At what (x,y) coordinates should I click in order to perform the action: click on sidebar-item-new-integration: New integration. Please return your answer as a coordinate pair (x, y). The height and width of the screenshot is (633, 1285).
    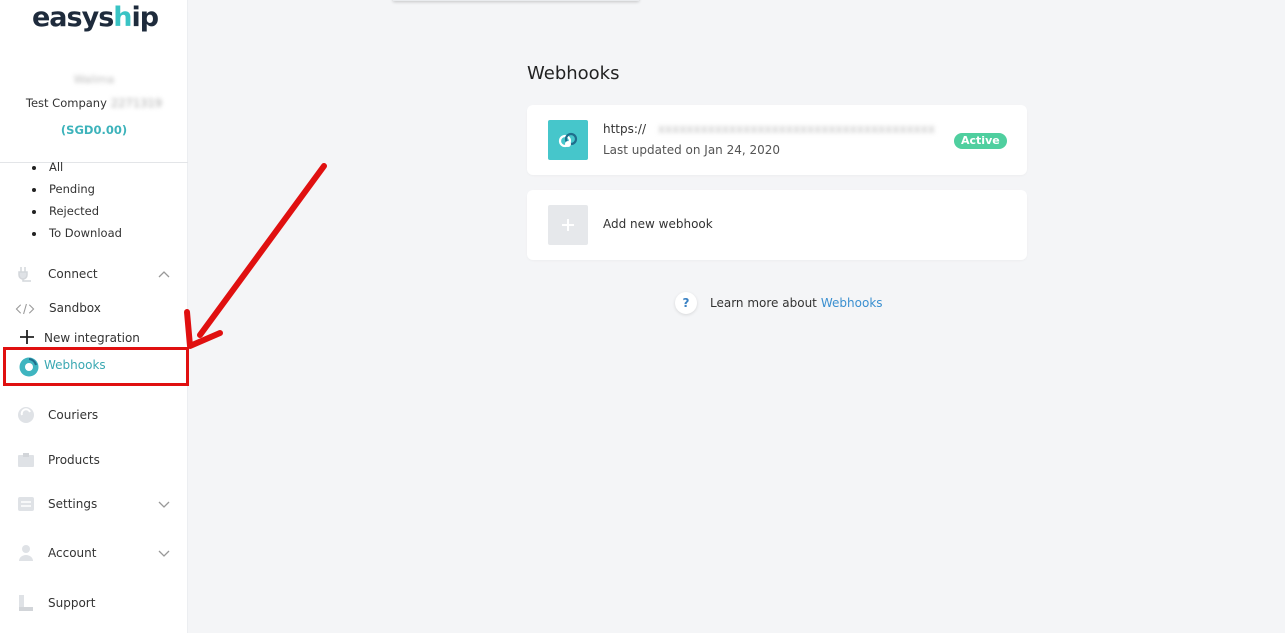
    Looking at the image, I should click on (94, 337).